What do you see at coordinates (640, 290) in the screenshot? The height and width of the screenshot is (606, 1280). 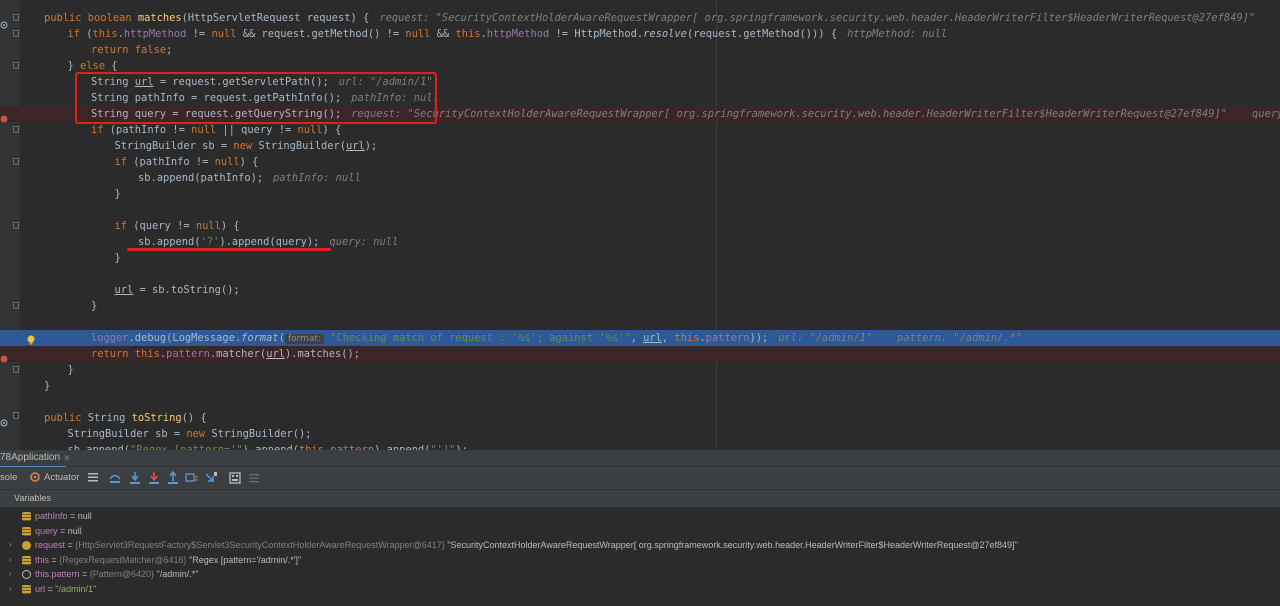 I see `code-line: url = sb.toString();` at bounding box center [640, 290].